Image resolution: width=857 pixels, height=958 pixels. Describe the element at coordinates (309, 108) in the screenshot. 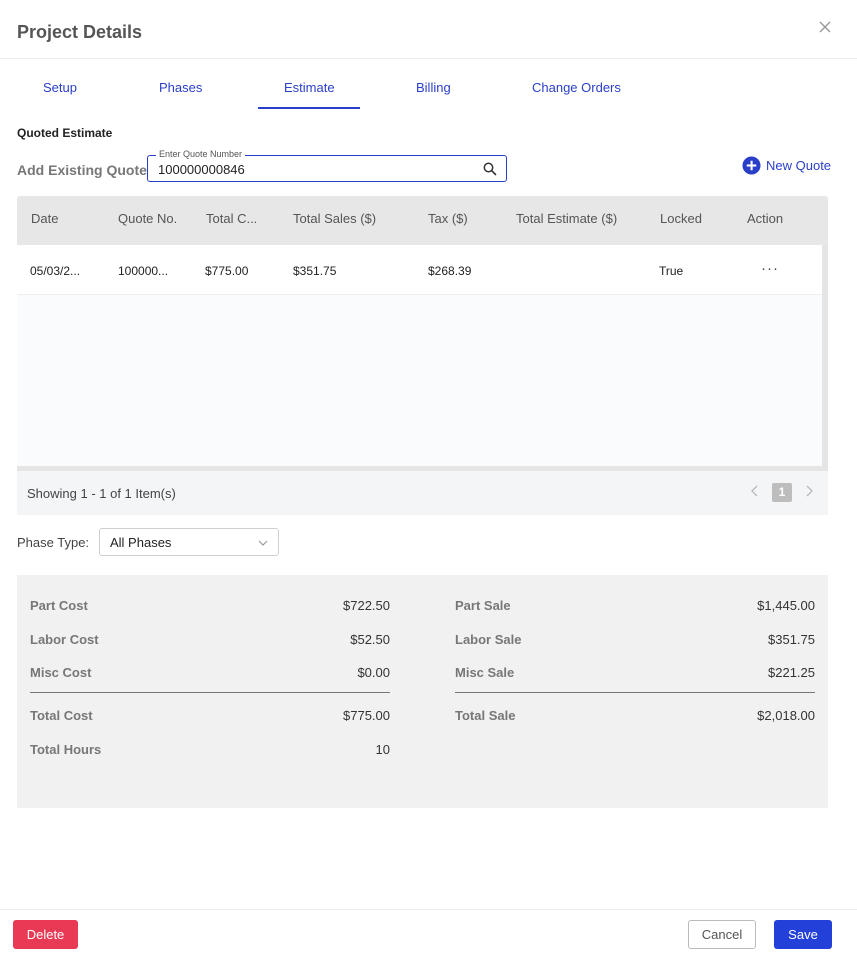

I see `active-tab-indicator` at that location.